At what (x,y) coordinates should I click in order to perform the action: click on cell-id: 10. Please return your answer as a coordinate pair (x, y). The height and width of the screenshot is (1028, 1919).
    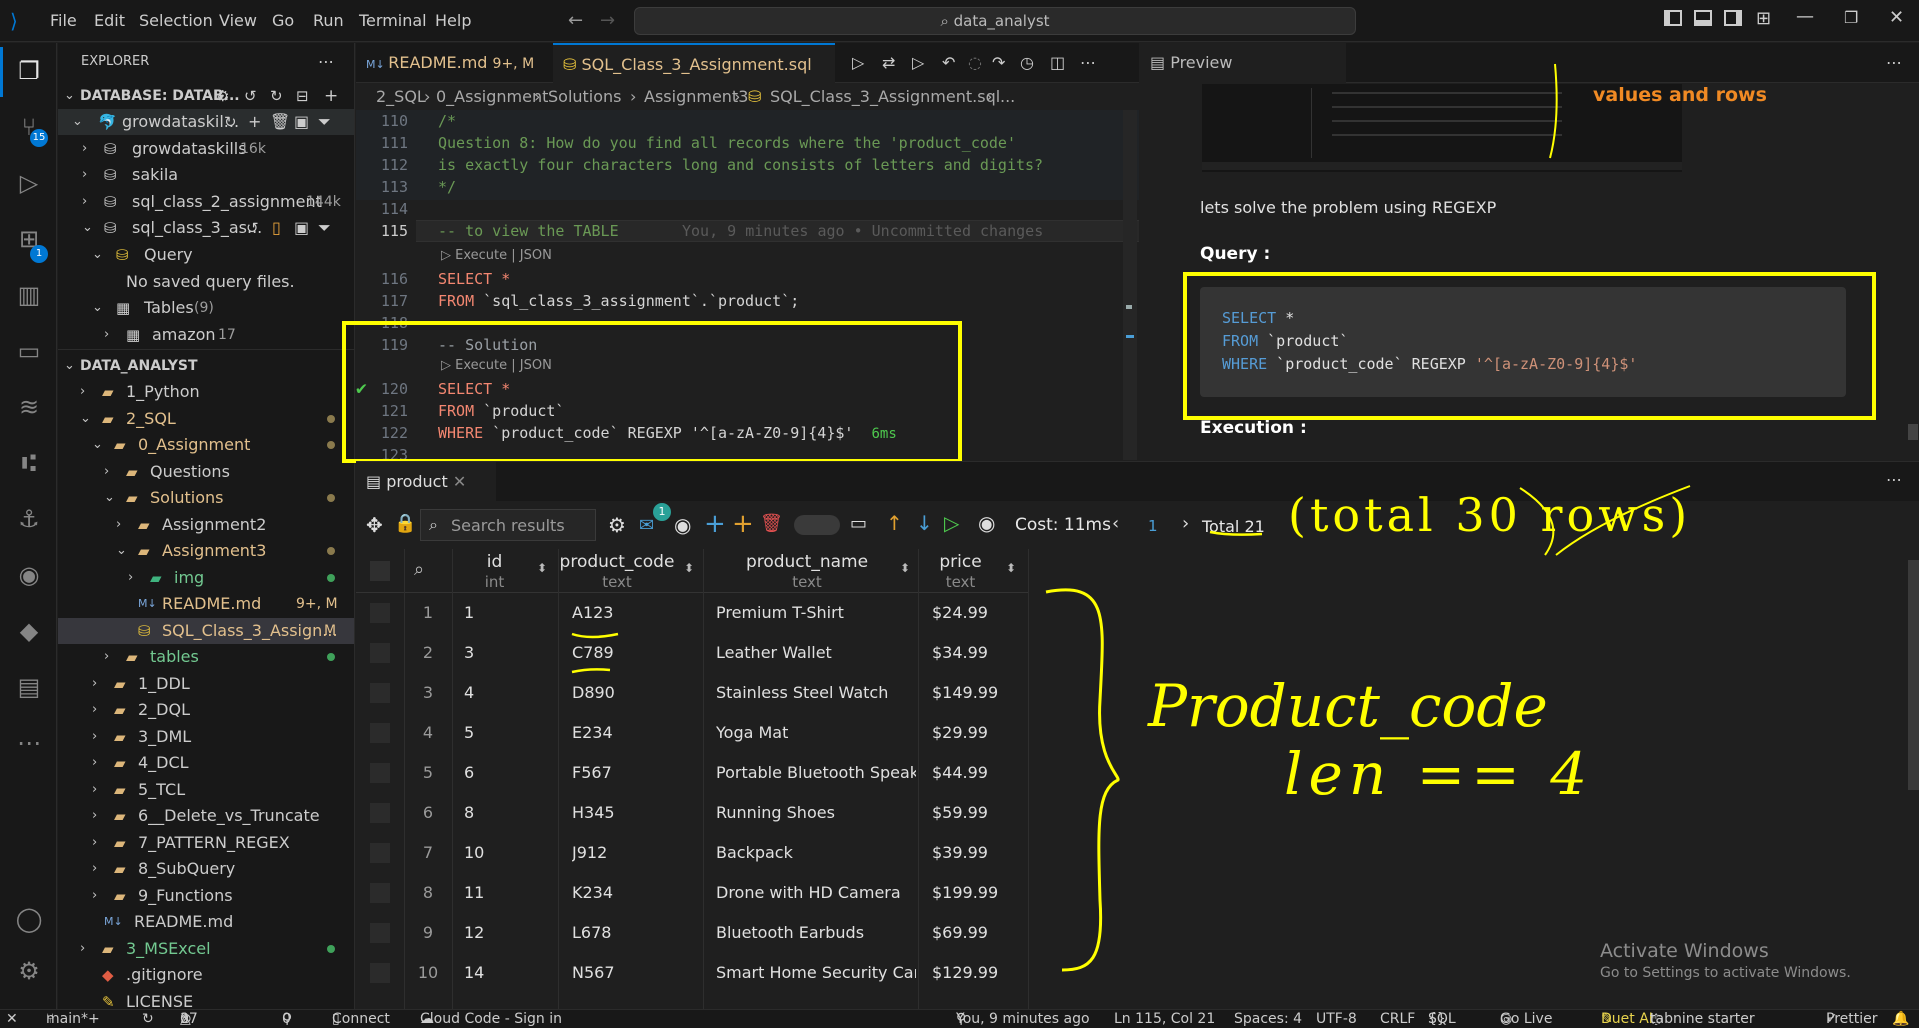
    Looking at the image, I should click on (509, 853).